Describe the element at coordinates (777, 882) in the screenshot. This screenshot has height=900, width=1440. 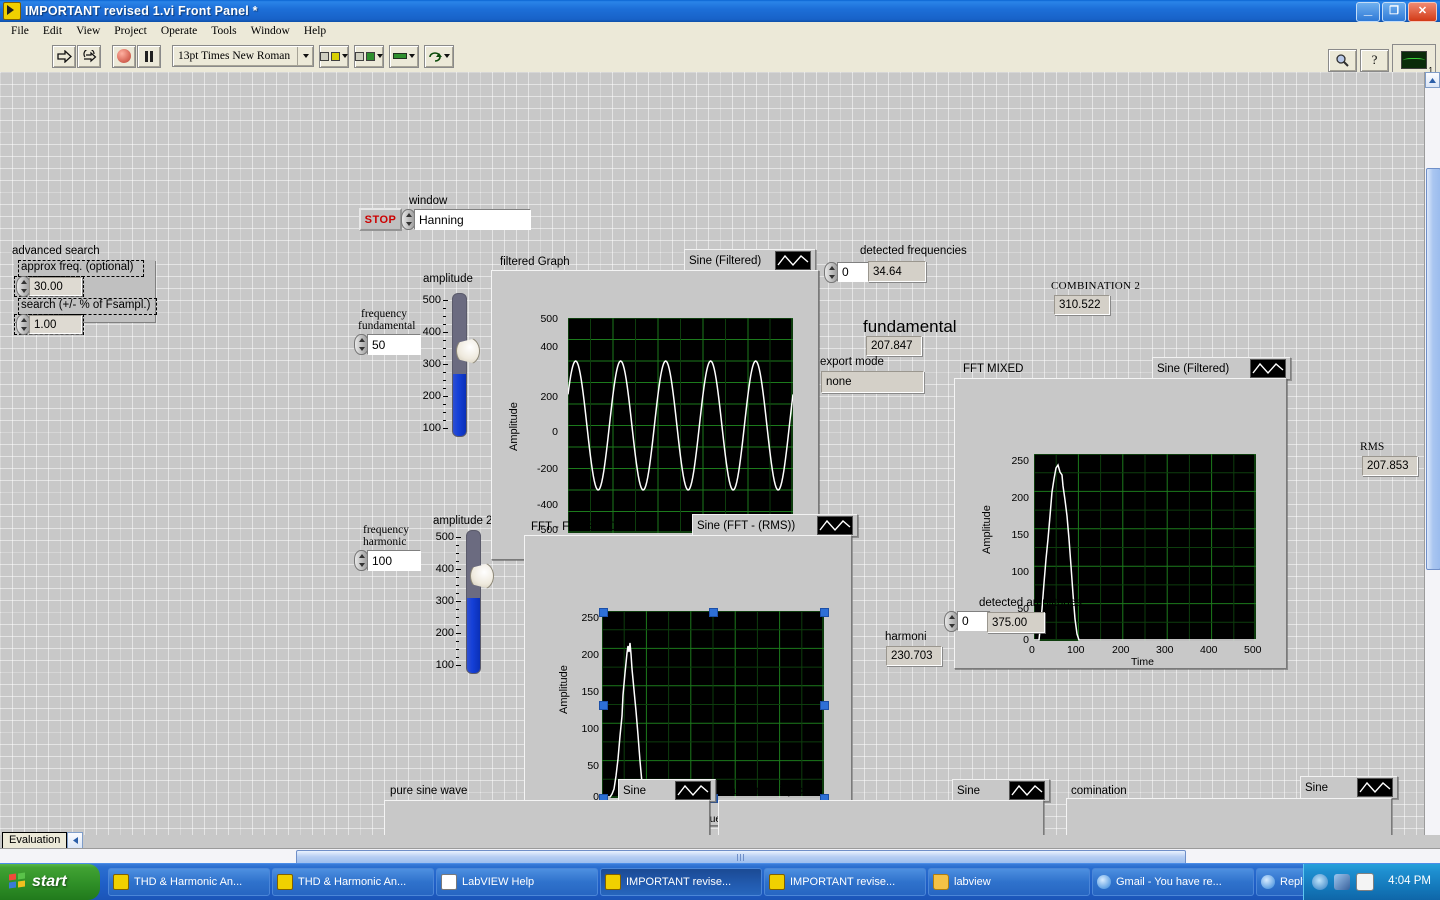
I see `labview-vi-icon` at that location.